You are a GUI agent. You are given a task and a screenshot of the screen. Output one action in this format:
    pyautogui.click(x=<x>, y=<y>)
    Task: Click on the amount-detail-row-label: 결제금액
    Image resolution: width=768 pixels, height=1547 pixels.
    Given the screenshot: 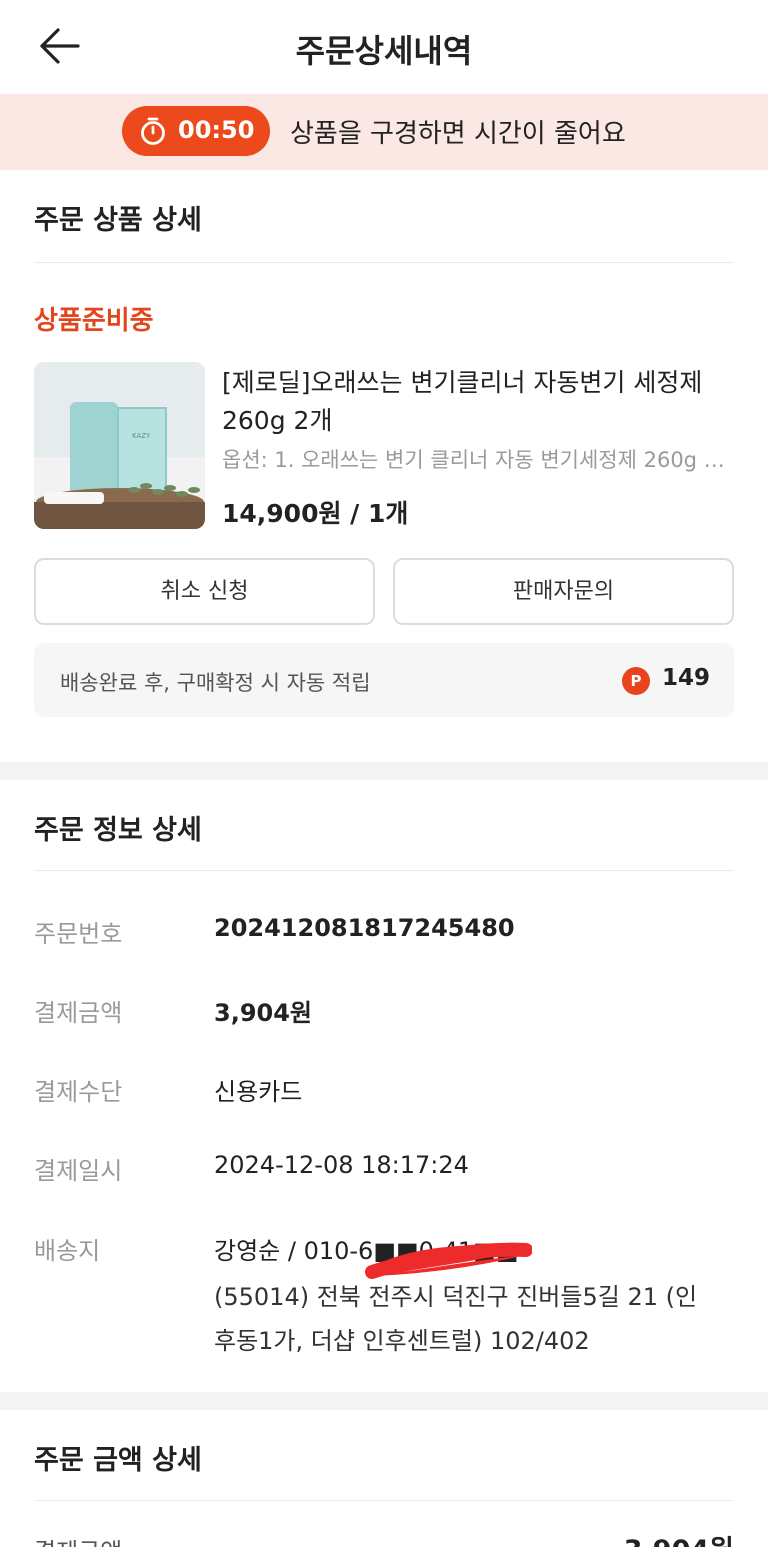 What is the action you would take?
    pyautogui.click(x=78, y=1539)
    